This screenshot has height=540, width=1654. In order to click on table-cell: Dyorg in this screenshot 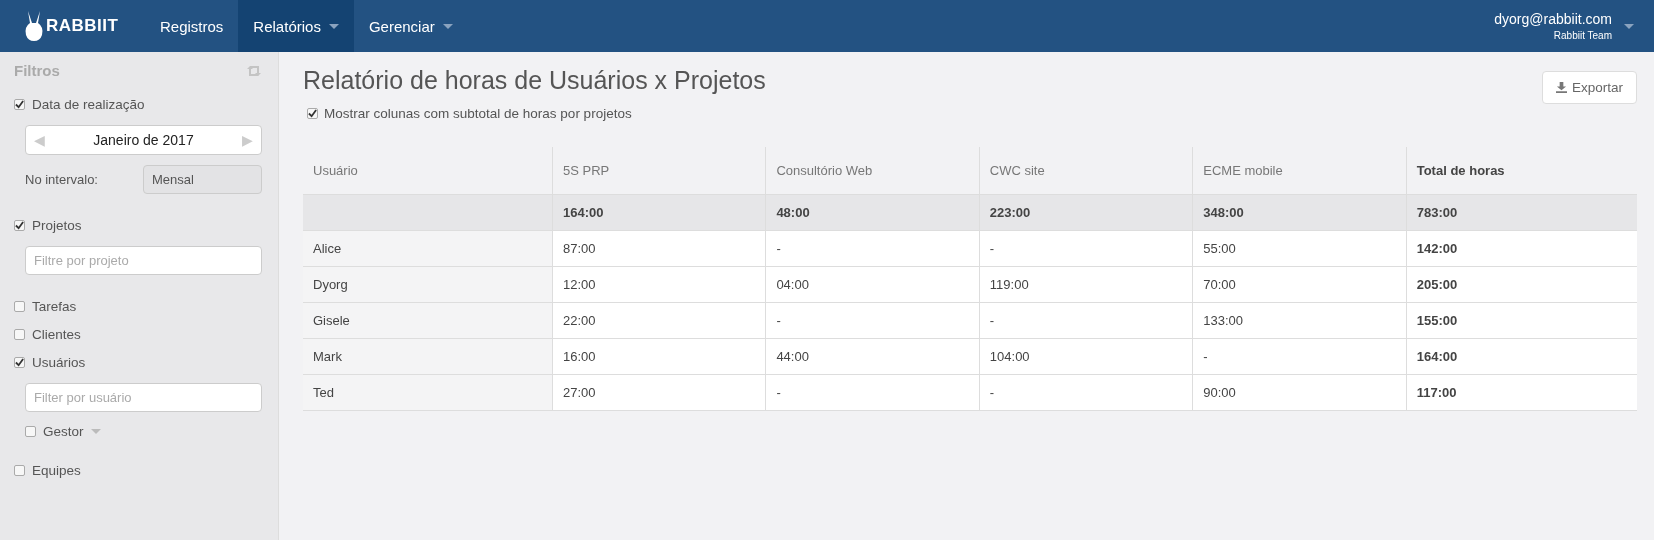, I will do `click(428, 284)`.